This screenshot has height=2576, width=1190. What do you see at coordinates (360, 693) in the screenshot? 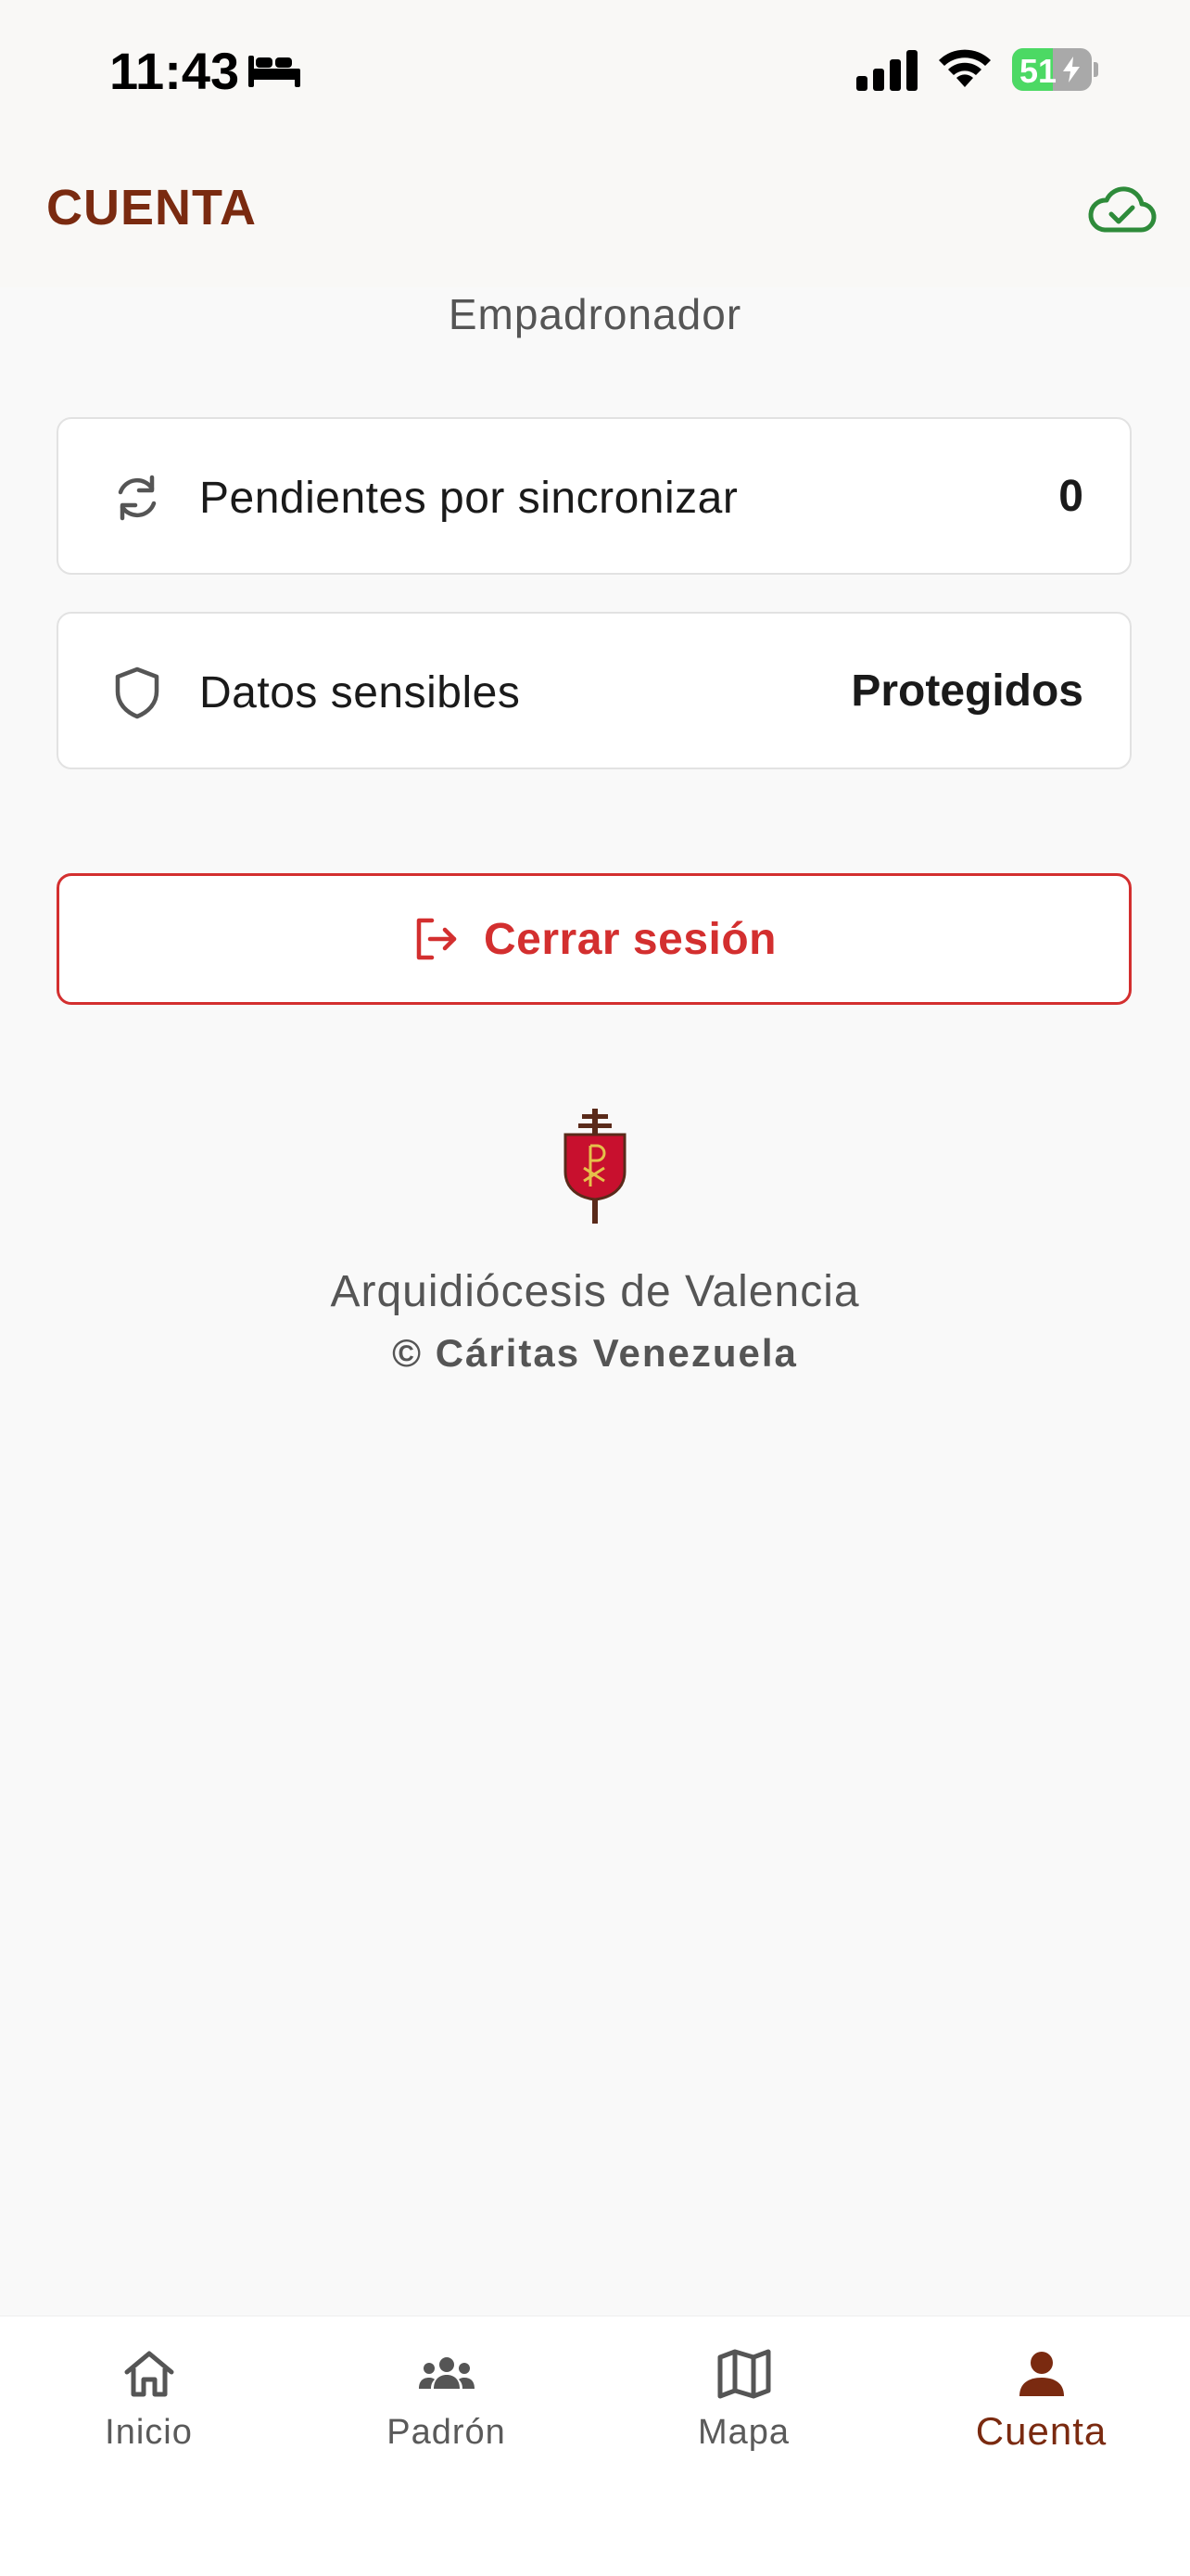
I see `sensitive-data-label: Datos sensibles` at bounding box center [360, 693].